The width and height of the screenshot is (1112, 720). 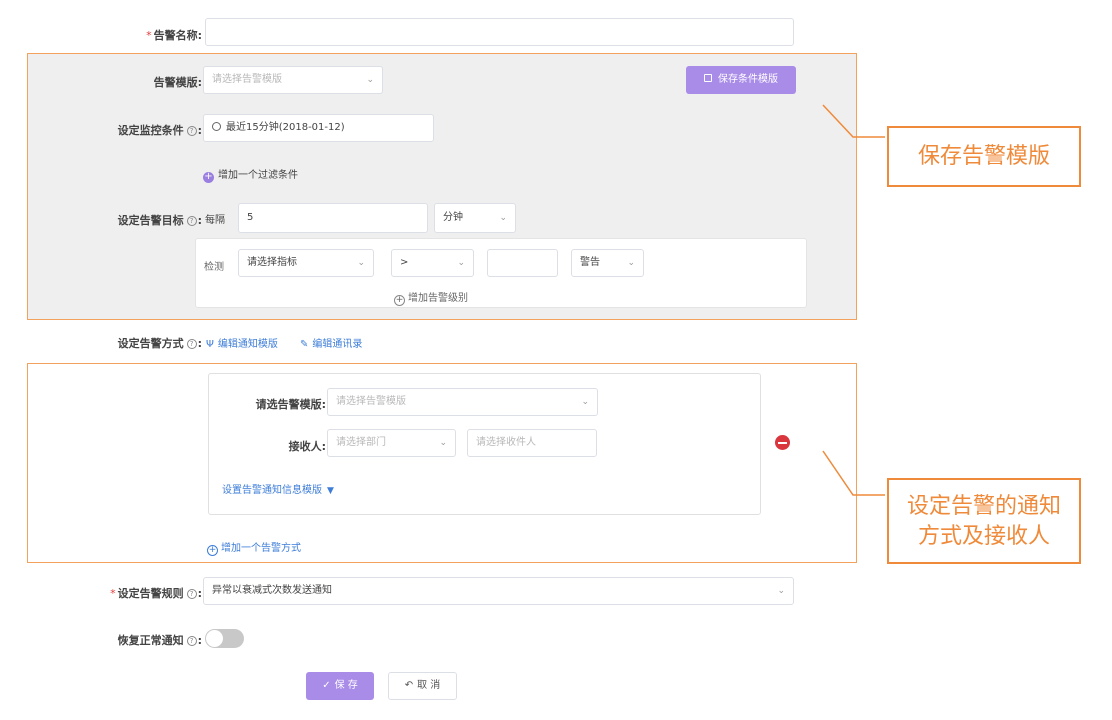 I want to click on notify-callout-line2: 方式及接收人, so click(x=983, y=536).